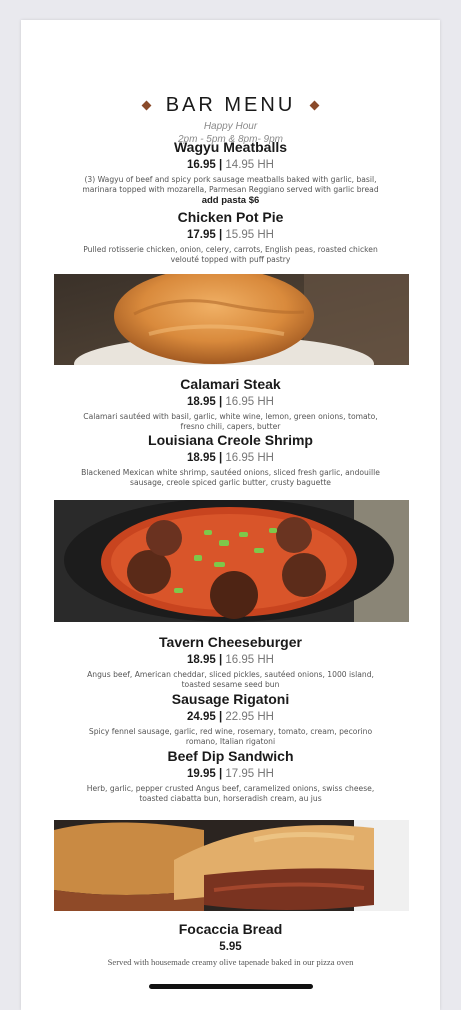  Describe the element at coordinates (230, 756) in the screenshot. I see `item-name: Beef Dip Sandwich` at that location.